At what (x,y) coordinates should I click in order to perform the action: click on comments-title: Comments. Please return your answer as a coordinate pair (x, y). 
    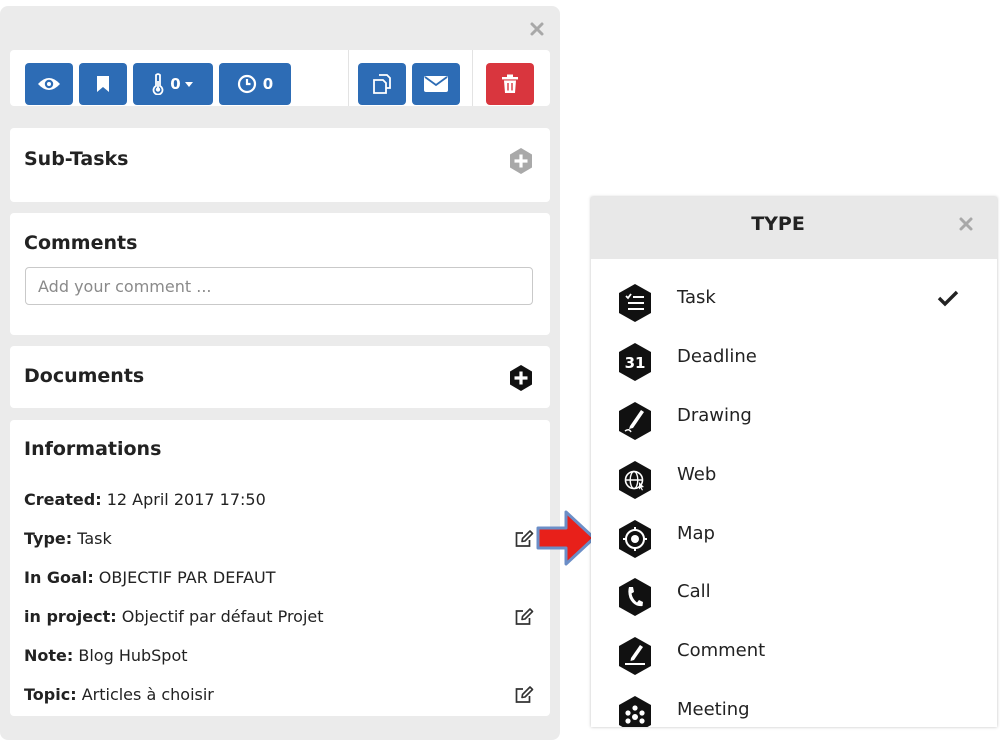
    Looking at the image, I should click on (81, 243).